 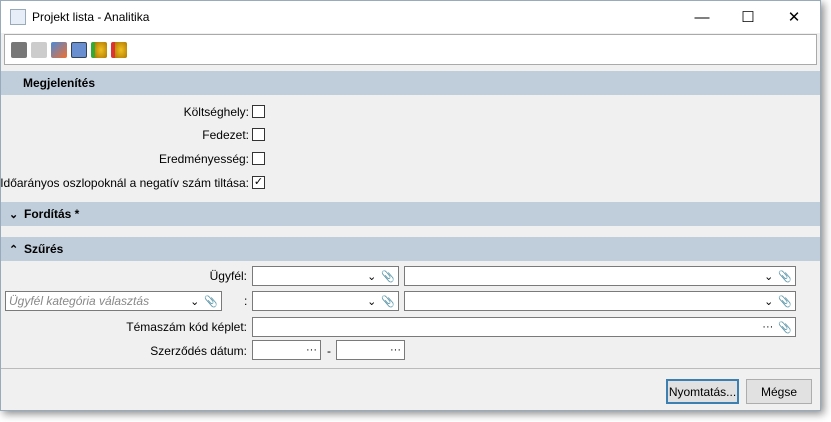 I want to click on section-filter-header: ⌃ Szűrés, so click(x=410, y=249).